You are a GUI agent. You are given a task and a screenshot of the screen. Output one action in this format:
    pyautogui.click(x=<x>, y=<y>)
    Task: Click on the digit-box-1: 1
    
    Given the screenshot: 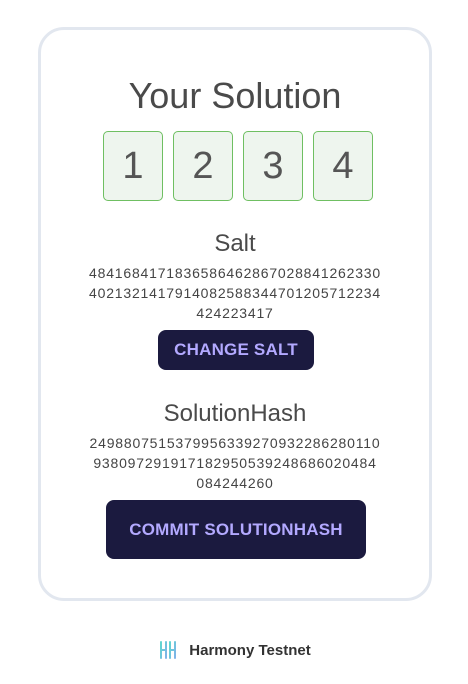 What is the action you would take?
    pyautogui.click(x=133, y=166)
    